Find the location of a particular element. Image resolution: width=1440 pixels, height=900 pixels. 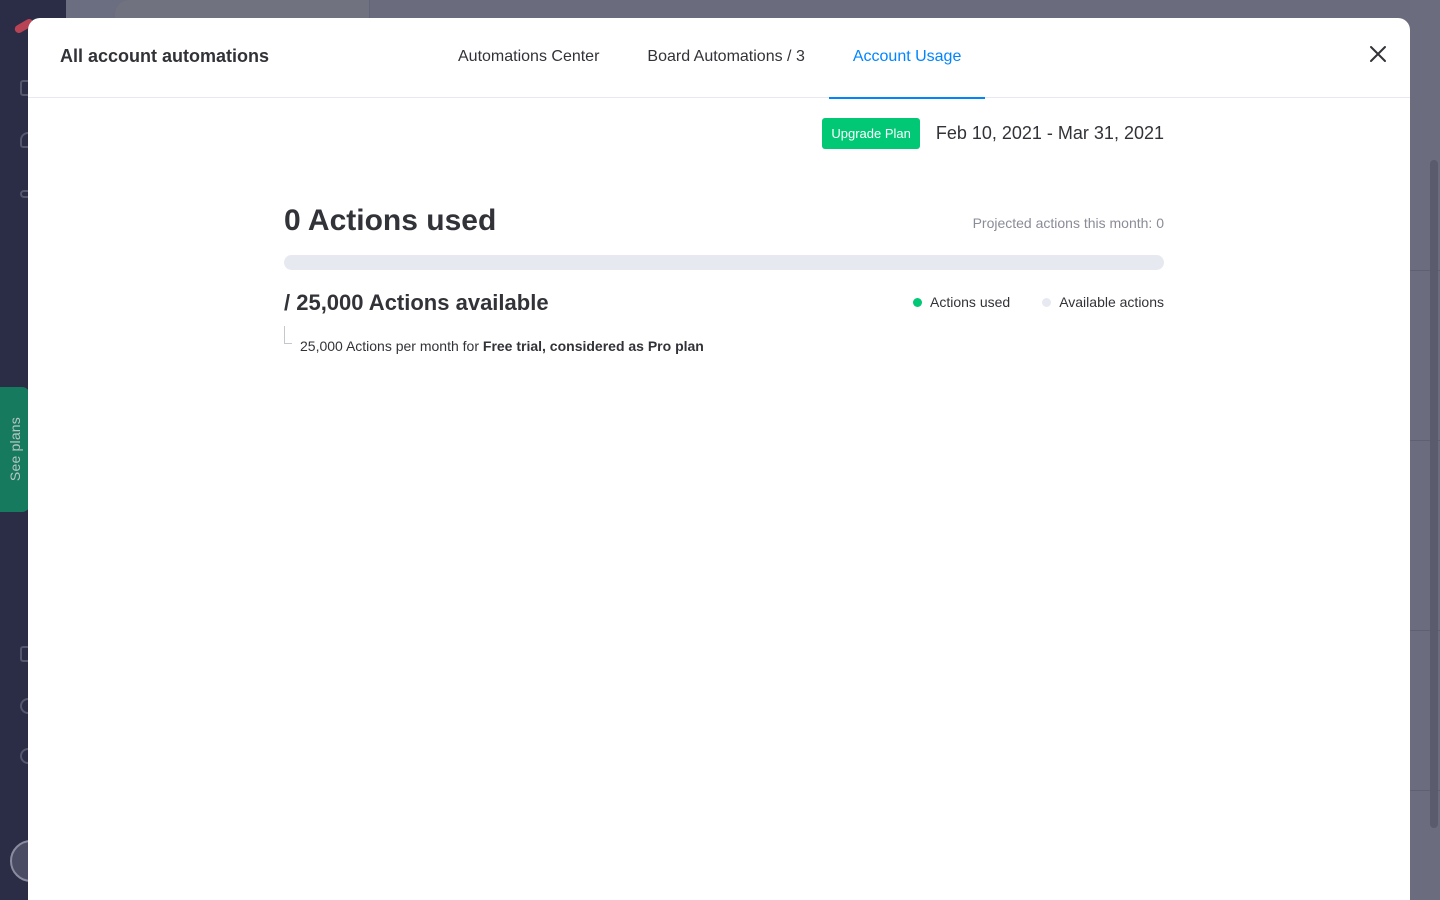

tab-label: Board Automations / 3 is located at coordinates (726, 56).